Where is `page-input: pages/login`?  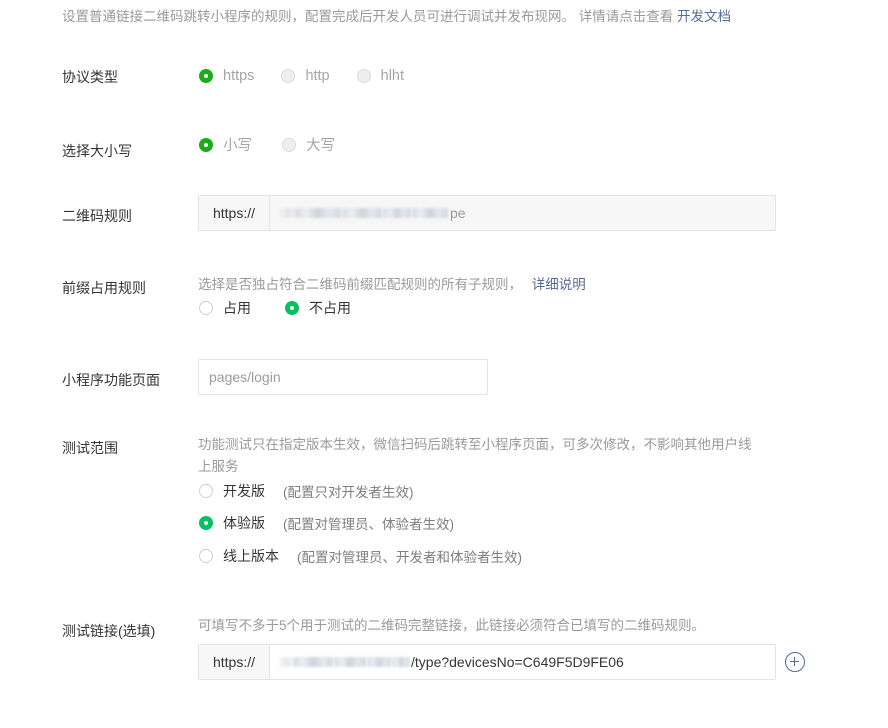 page-input: pages/login is located at coordinates (343, 377).